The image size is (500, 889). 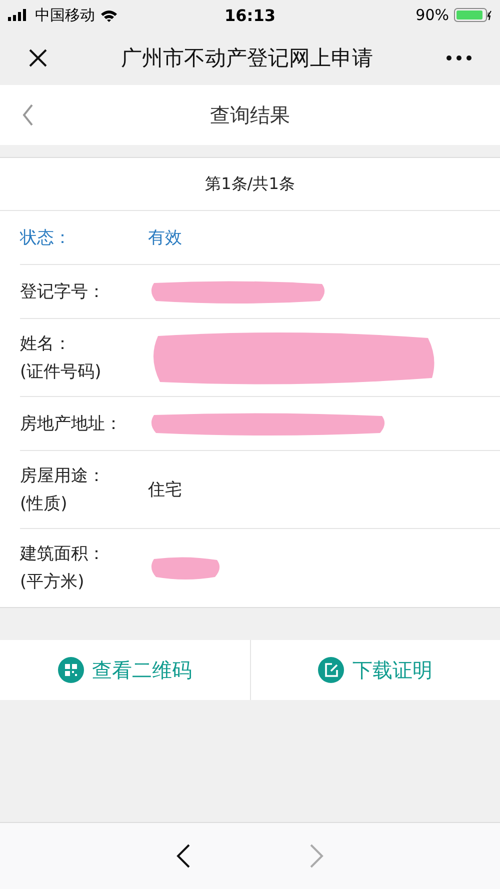 I want to click on page-title: 广州市不动产登记网上申请, so click(x=247, y=58).